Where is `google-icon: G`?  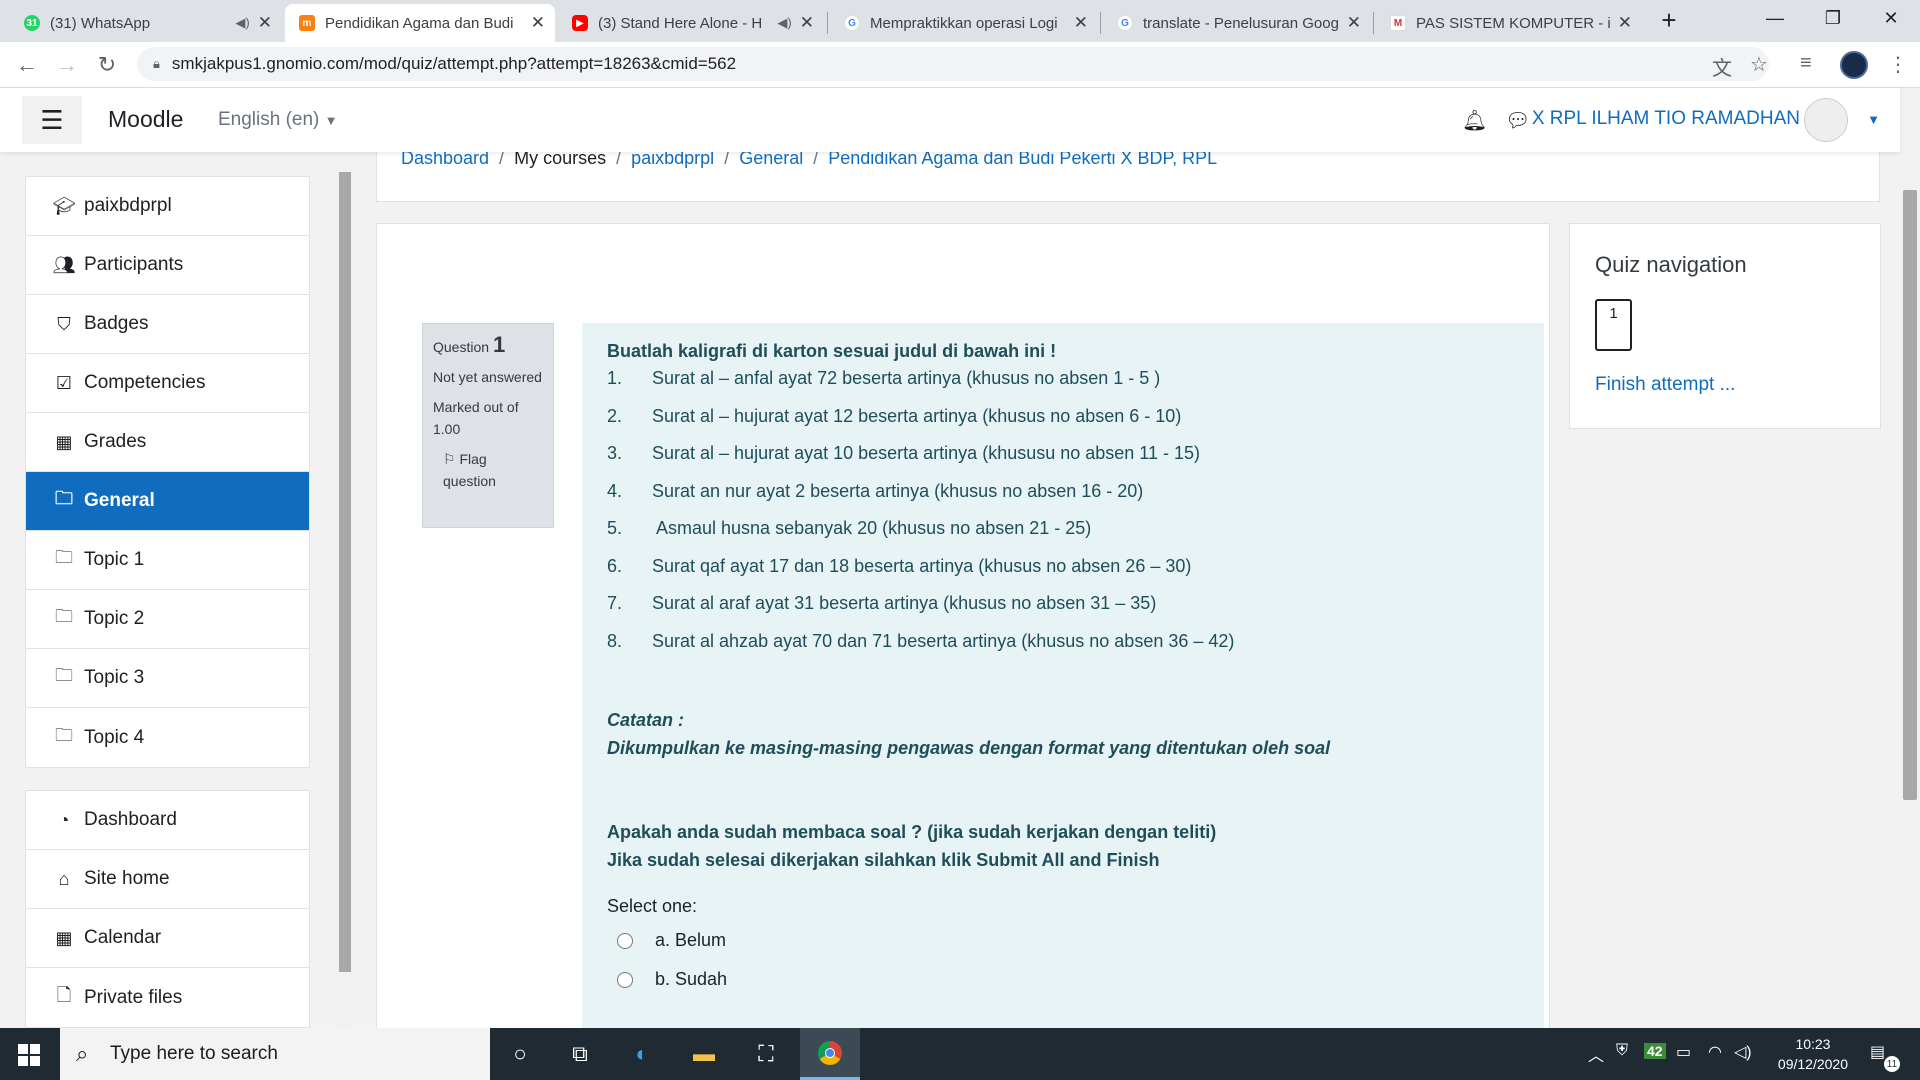
google-icon: G is located at coordinates (852, 23).